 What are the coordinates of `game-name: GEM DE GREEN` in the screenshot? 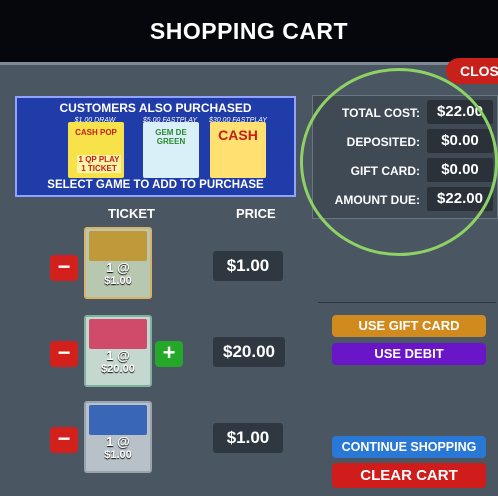 It's located at (171, 137).